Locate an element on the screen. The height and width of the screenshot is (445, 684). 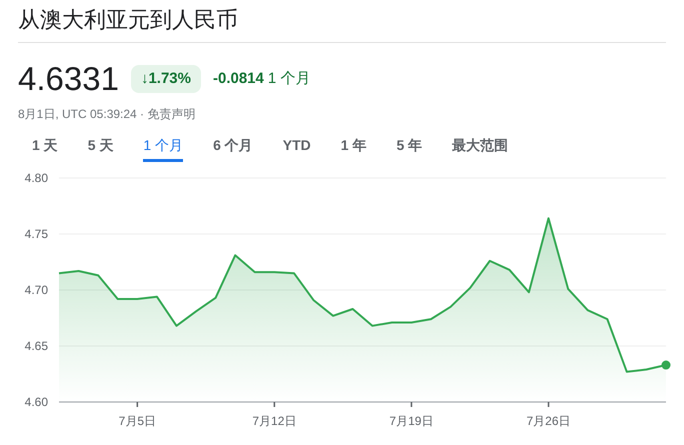
range-tab: YTD is located at coordinates (296, 148).